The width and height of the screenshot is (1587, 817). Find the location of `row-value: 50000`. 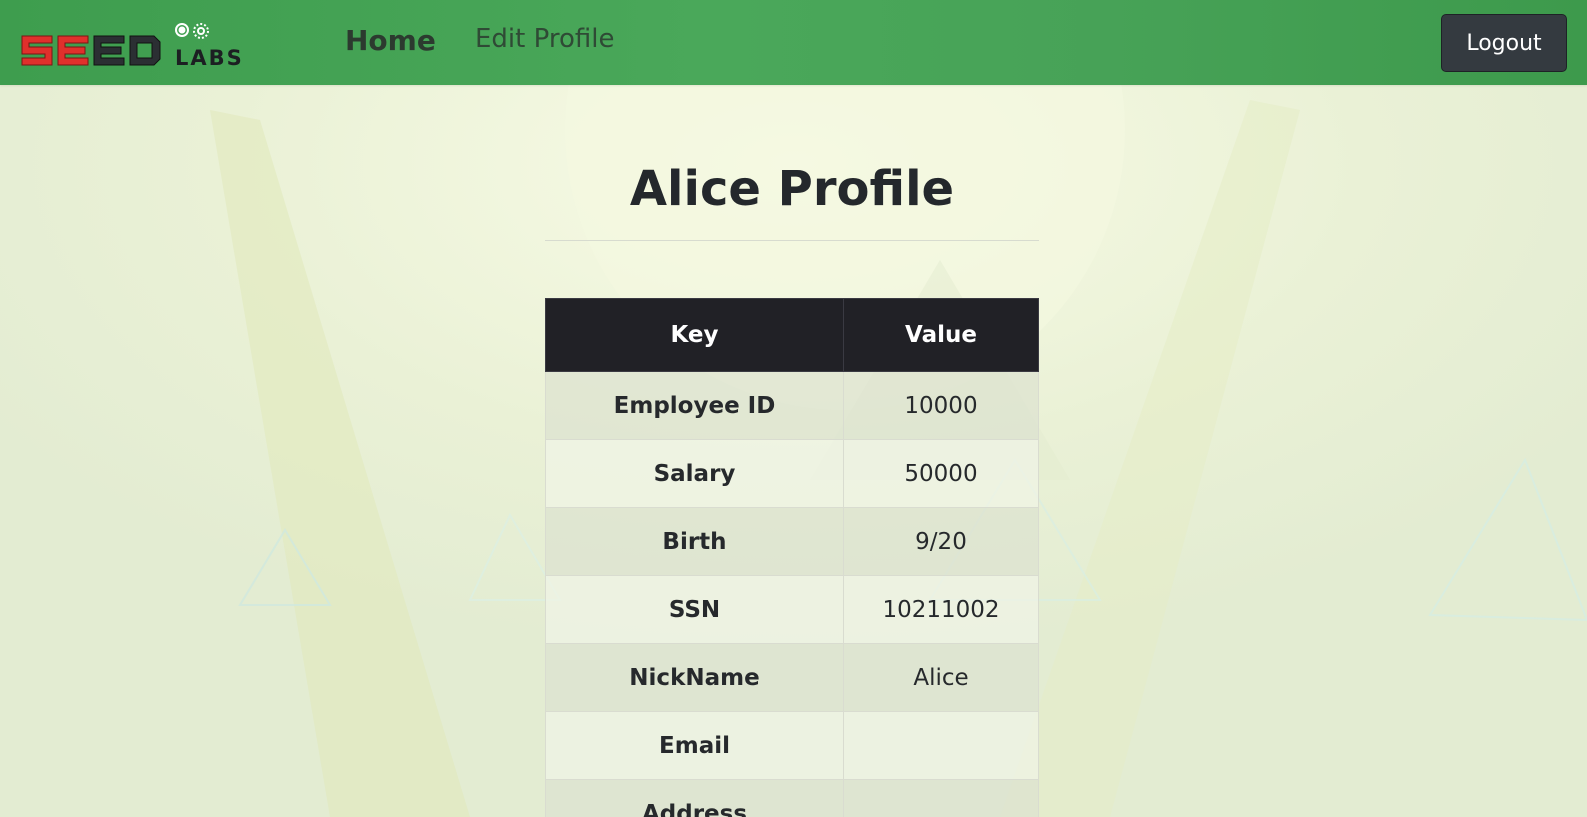

row-value: 50000 is located at coordinates (941, 473).